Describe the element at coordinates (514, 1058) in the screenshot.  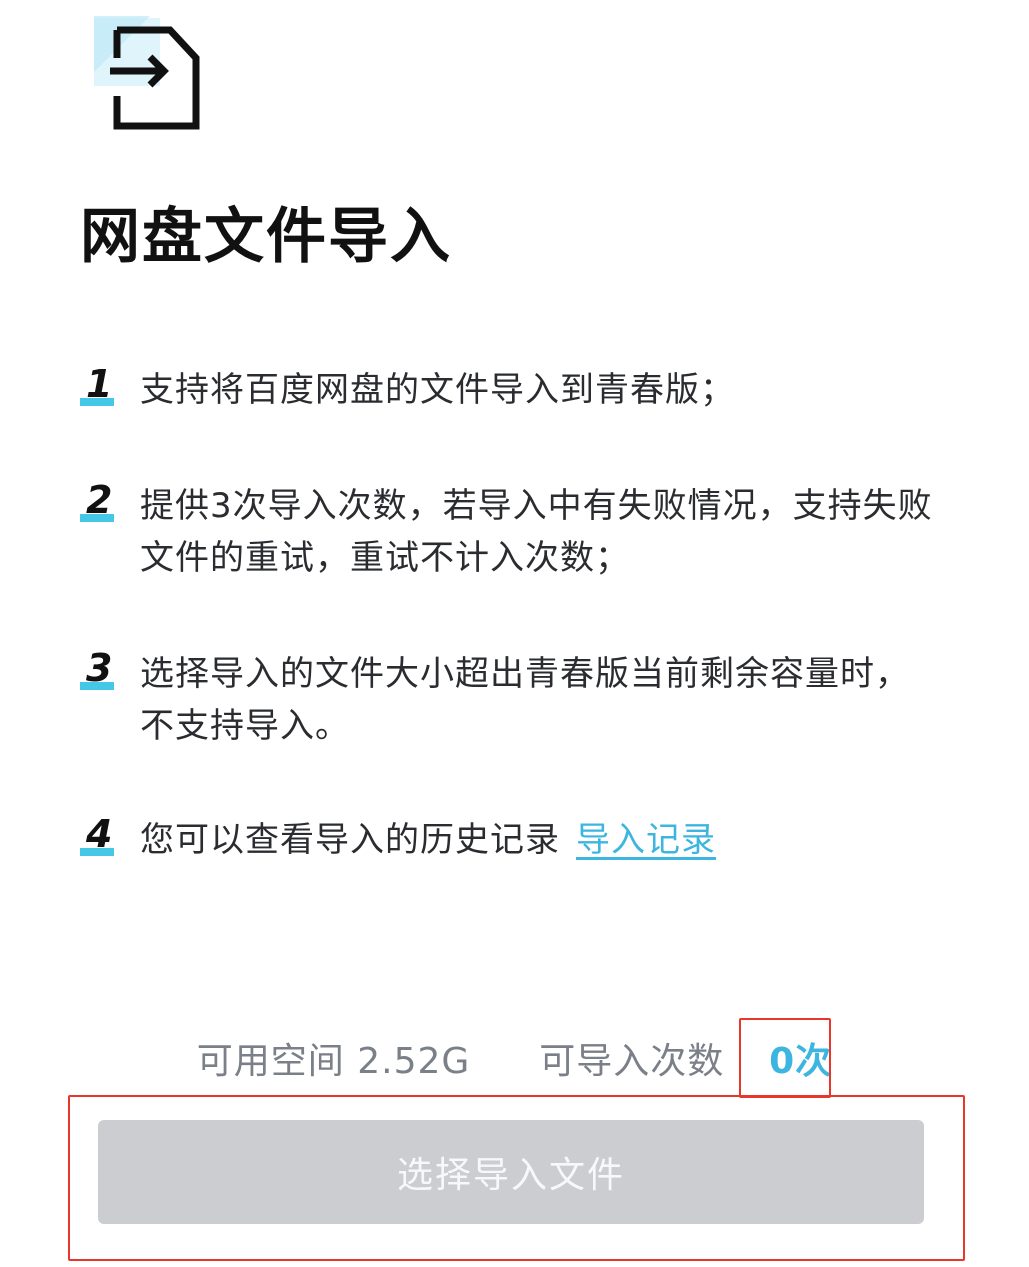
I see `footer-info: 可用空间 2.52G 可导入次数 0次` at that location.